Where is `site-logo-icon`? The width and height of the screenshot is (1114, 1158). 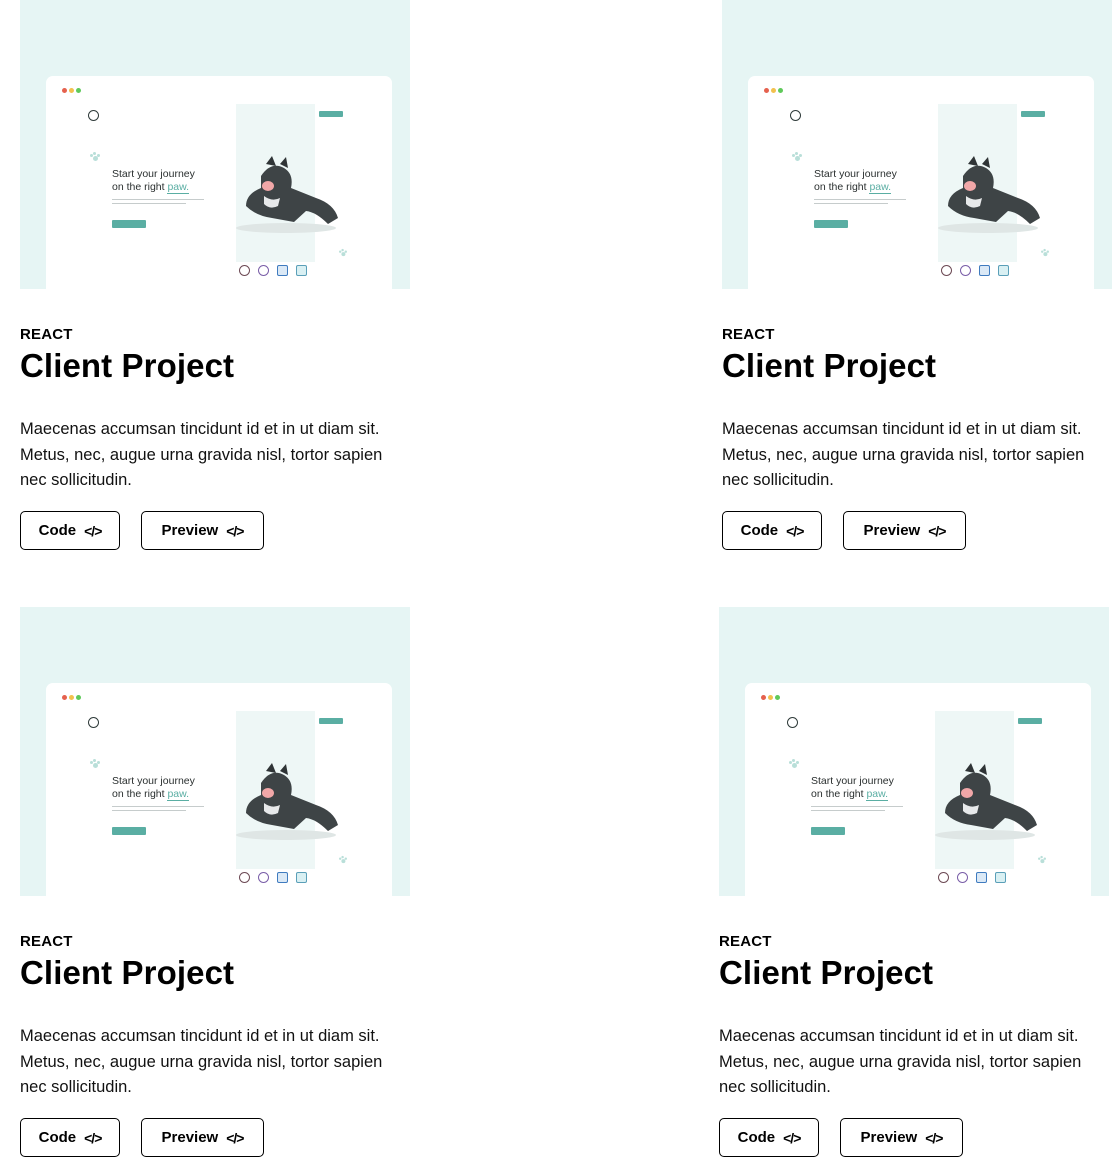 site-logo-icon is located at coordinates (93, 115).